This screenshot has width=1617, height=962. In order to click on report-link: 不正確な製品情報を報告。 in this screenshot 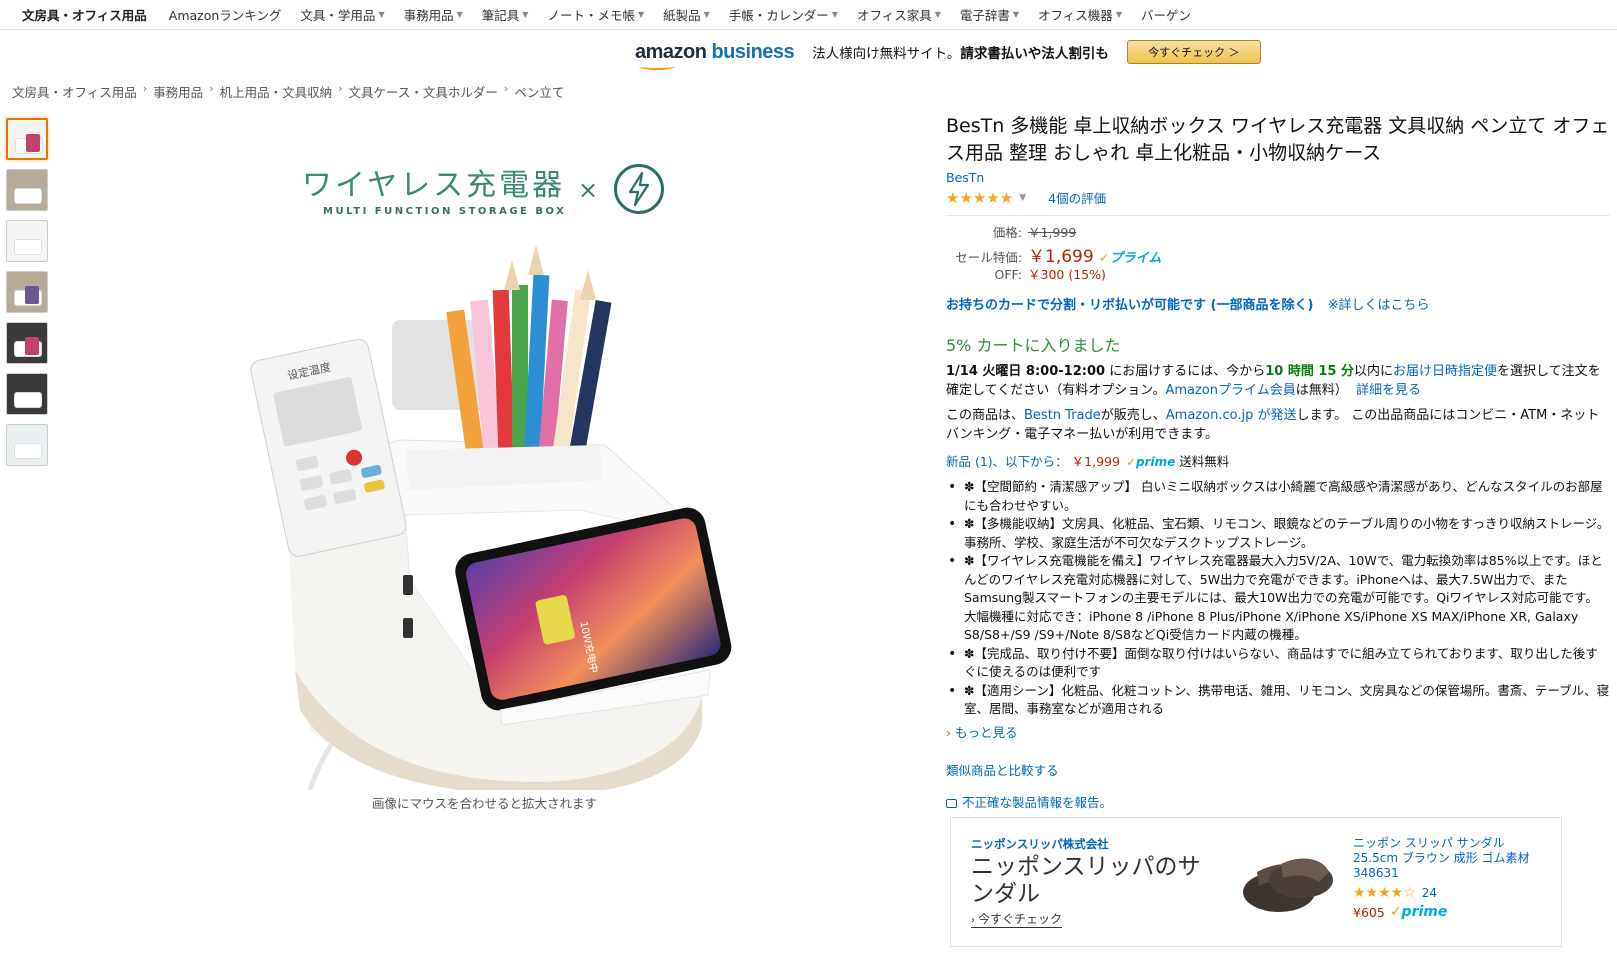, I will do `click(1278, 801)`.